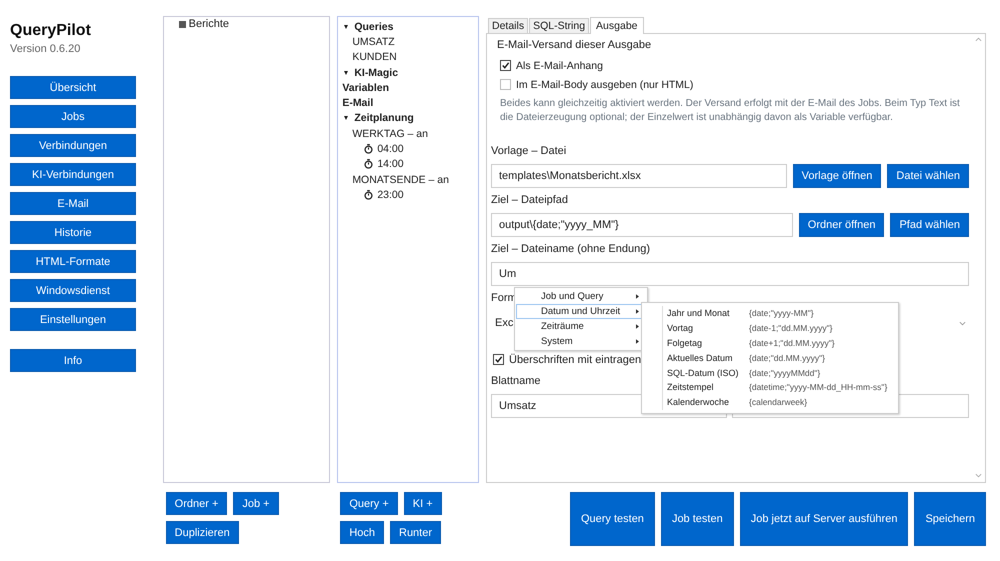 Image resolution: width=1000 pixels, height=561 pixels. Describe the element at coordinates (818, 387) in the screenshot. I see `placeholder-code: {datetime;"yyyy-MM-dd_HH-mm-ss"}` at that location.